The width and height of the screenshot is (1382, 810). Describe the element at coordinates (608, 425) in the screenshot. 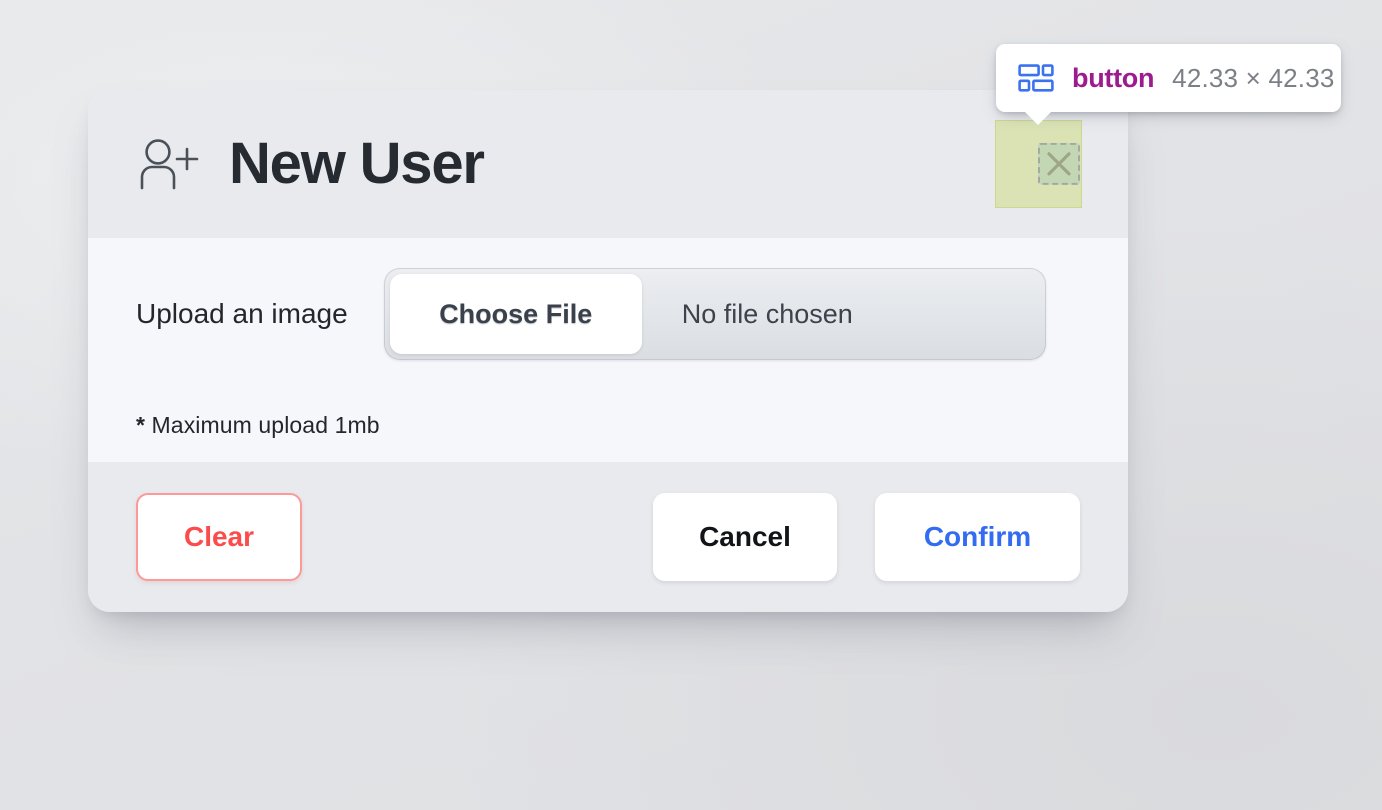

I see `upload-note: * Maximum upload 1mb` at that location.